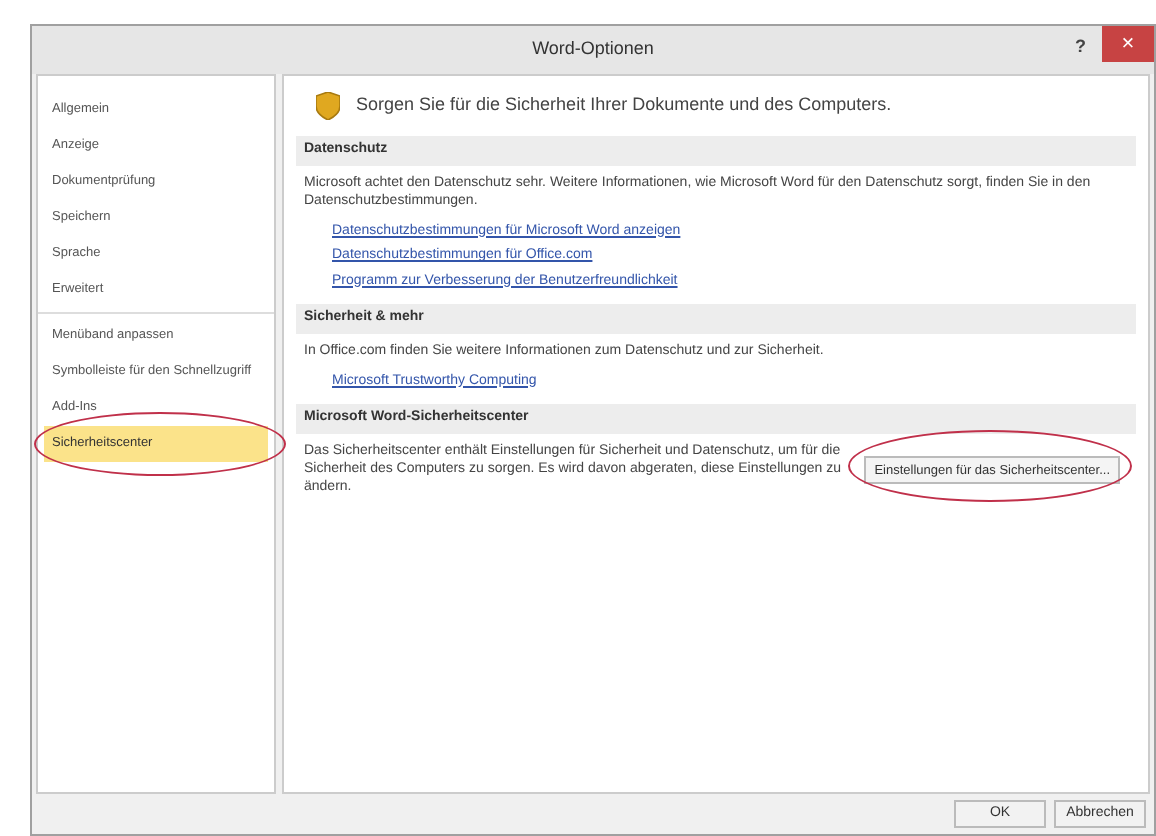 The image size is (1156, 836). Describe the element at coordinates (328, 106) in the screenshot. I see `shield-icon` at that location.